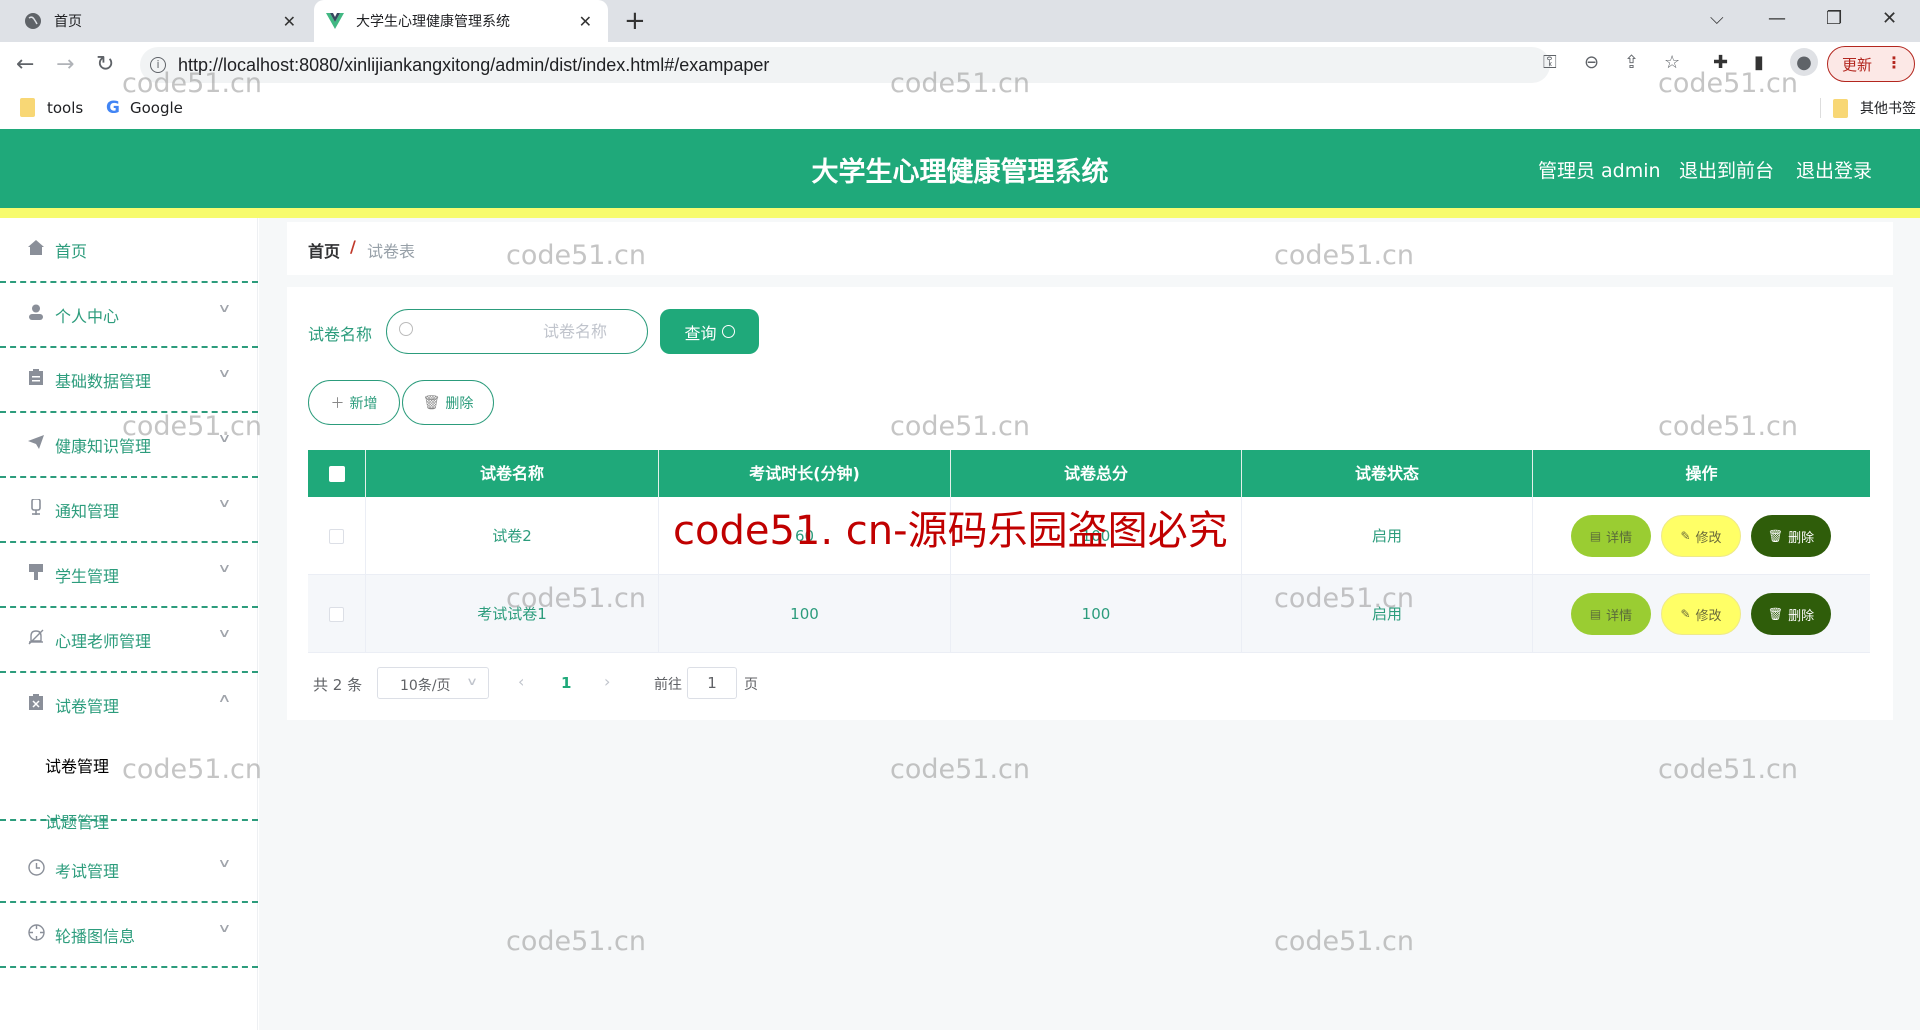 This screenshot has height=1030, width=1920. I want to click on sidebar-item-students: 学生管理 ∨, so click(129, 575).